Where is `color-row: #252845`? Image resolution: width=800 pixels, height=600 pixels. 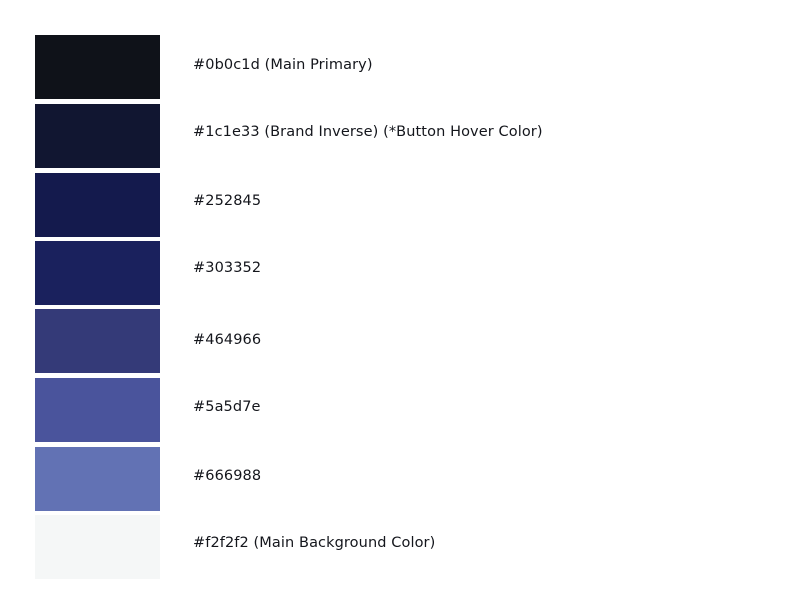 color-row: #252845 is located at coordinates (400, 205).